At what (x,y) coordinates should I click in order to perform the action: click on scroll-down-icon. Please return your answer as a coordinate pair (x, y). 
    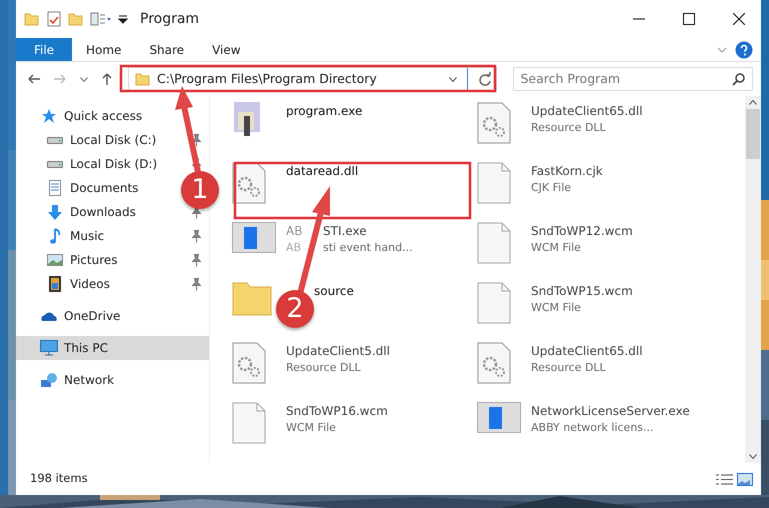
    Looking at the image, I should click on (753, 456).